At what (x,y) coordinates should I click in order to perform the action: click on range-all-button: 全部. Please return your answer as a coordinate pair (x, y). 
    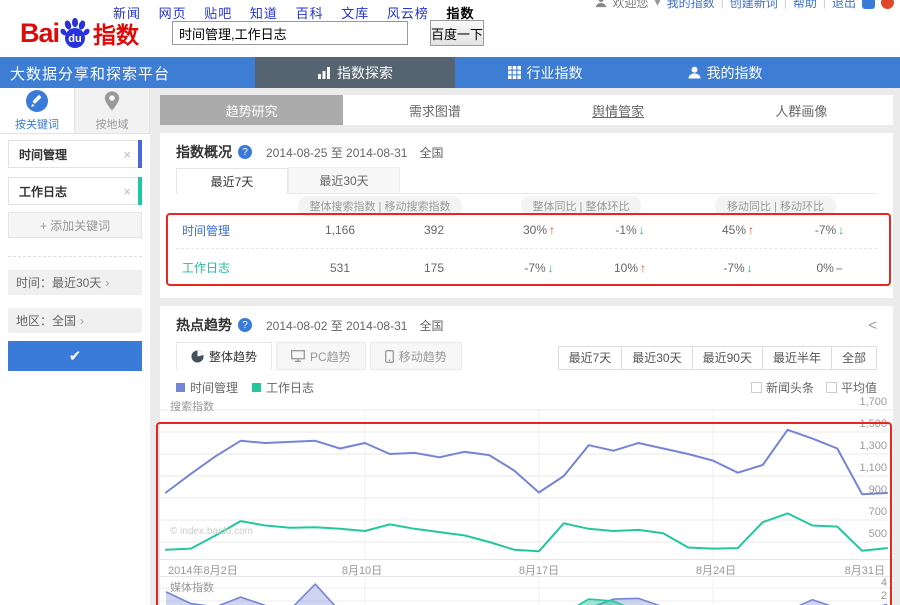
    Looking at the image, I should click on (853, 358).